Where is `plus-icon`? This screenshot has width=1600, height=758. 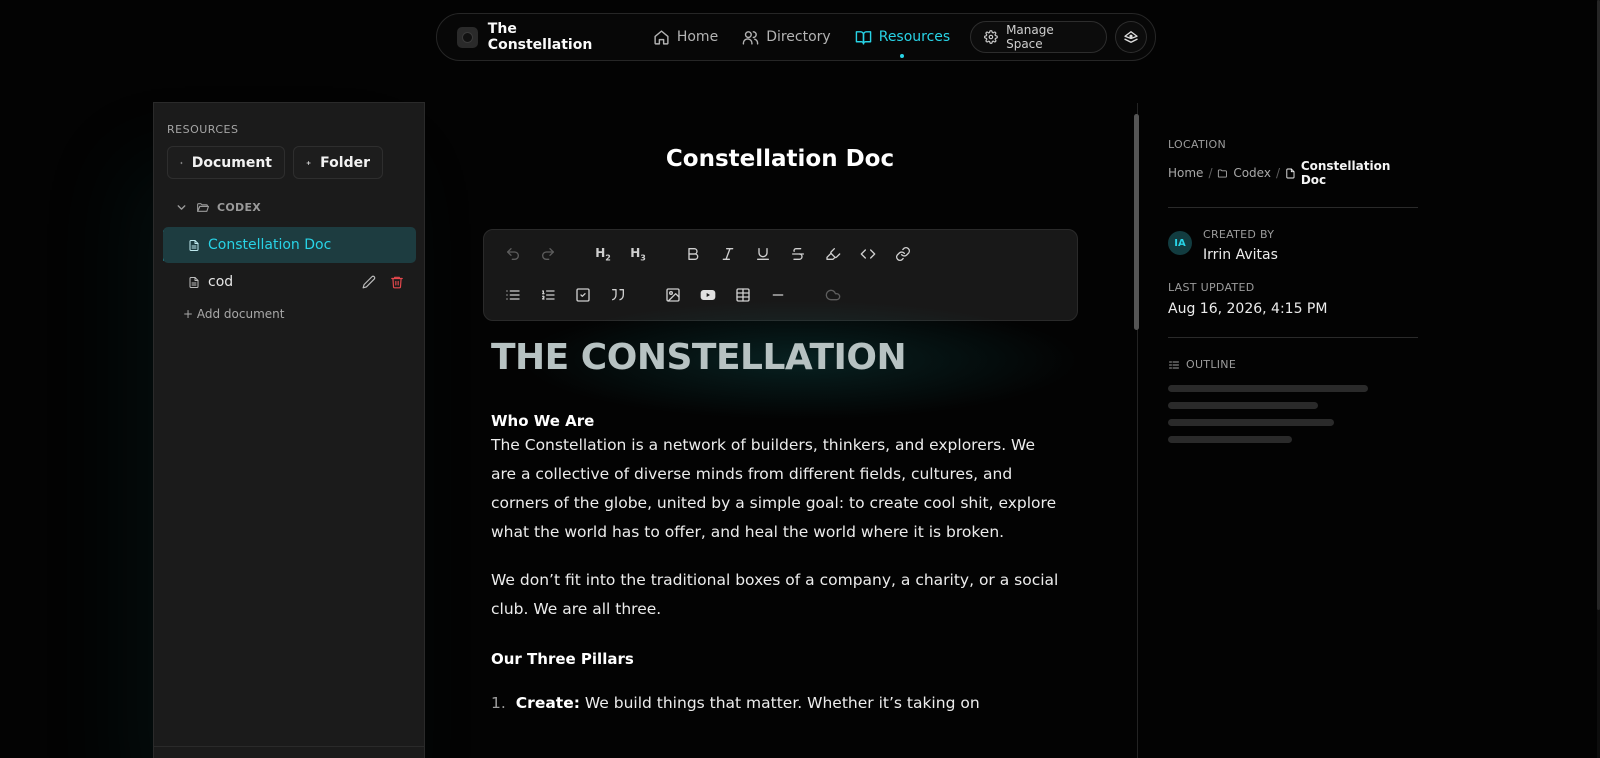 plus-icon is located at coordinates (181, 163).